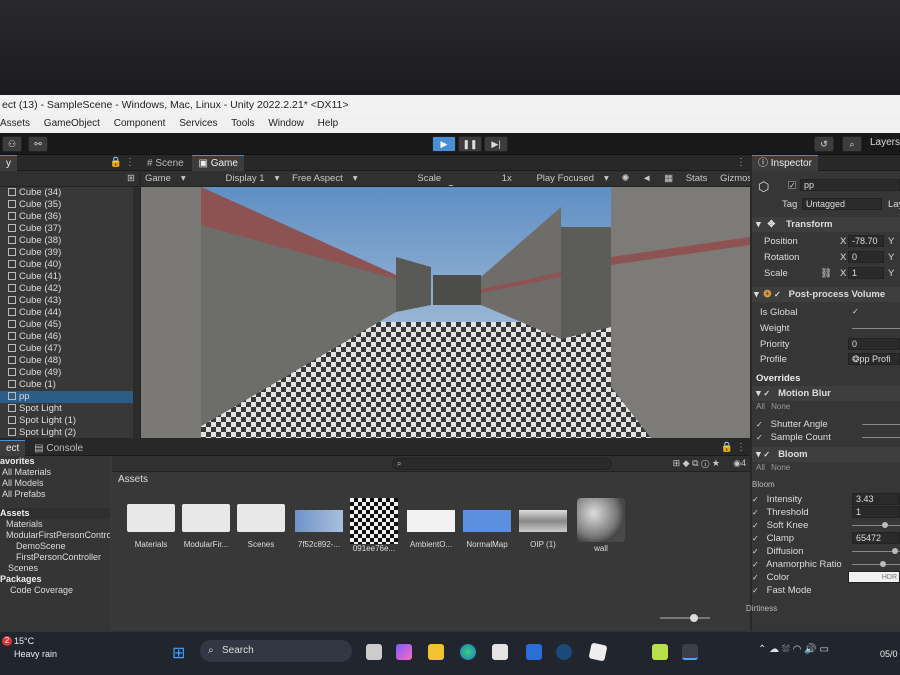 The image size is (900, 675). I want to click on is-global-checkbox: ✓, so click(856, 312).